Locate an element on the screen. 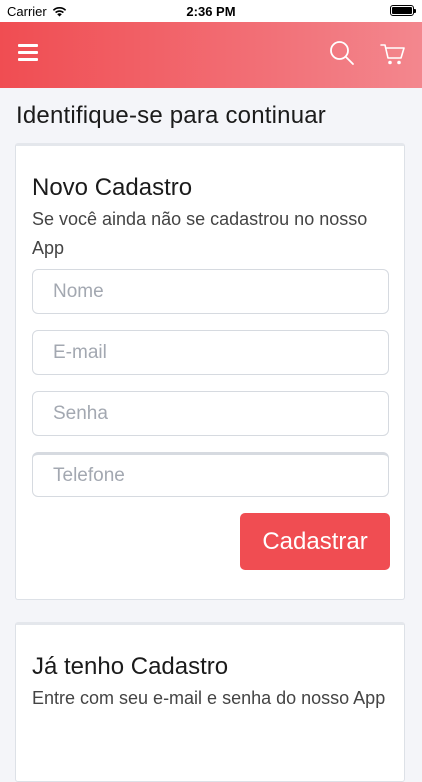 The image size is (422, 782). name-input is located at coordinates (210, 291).